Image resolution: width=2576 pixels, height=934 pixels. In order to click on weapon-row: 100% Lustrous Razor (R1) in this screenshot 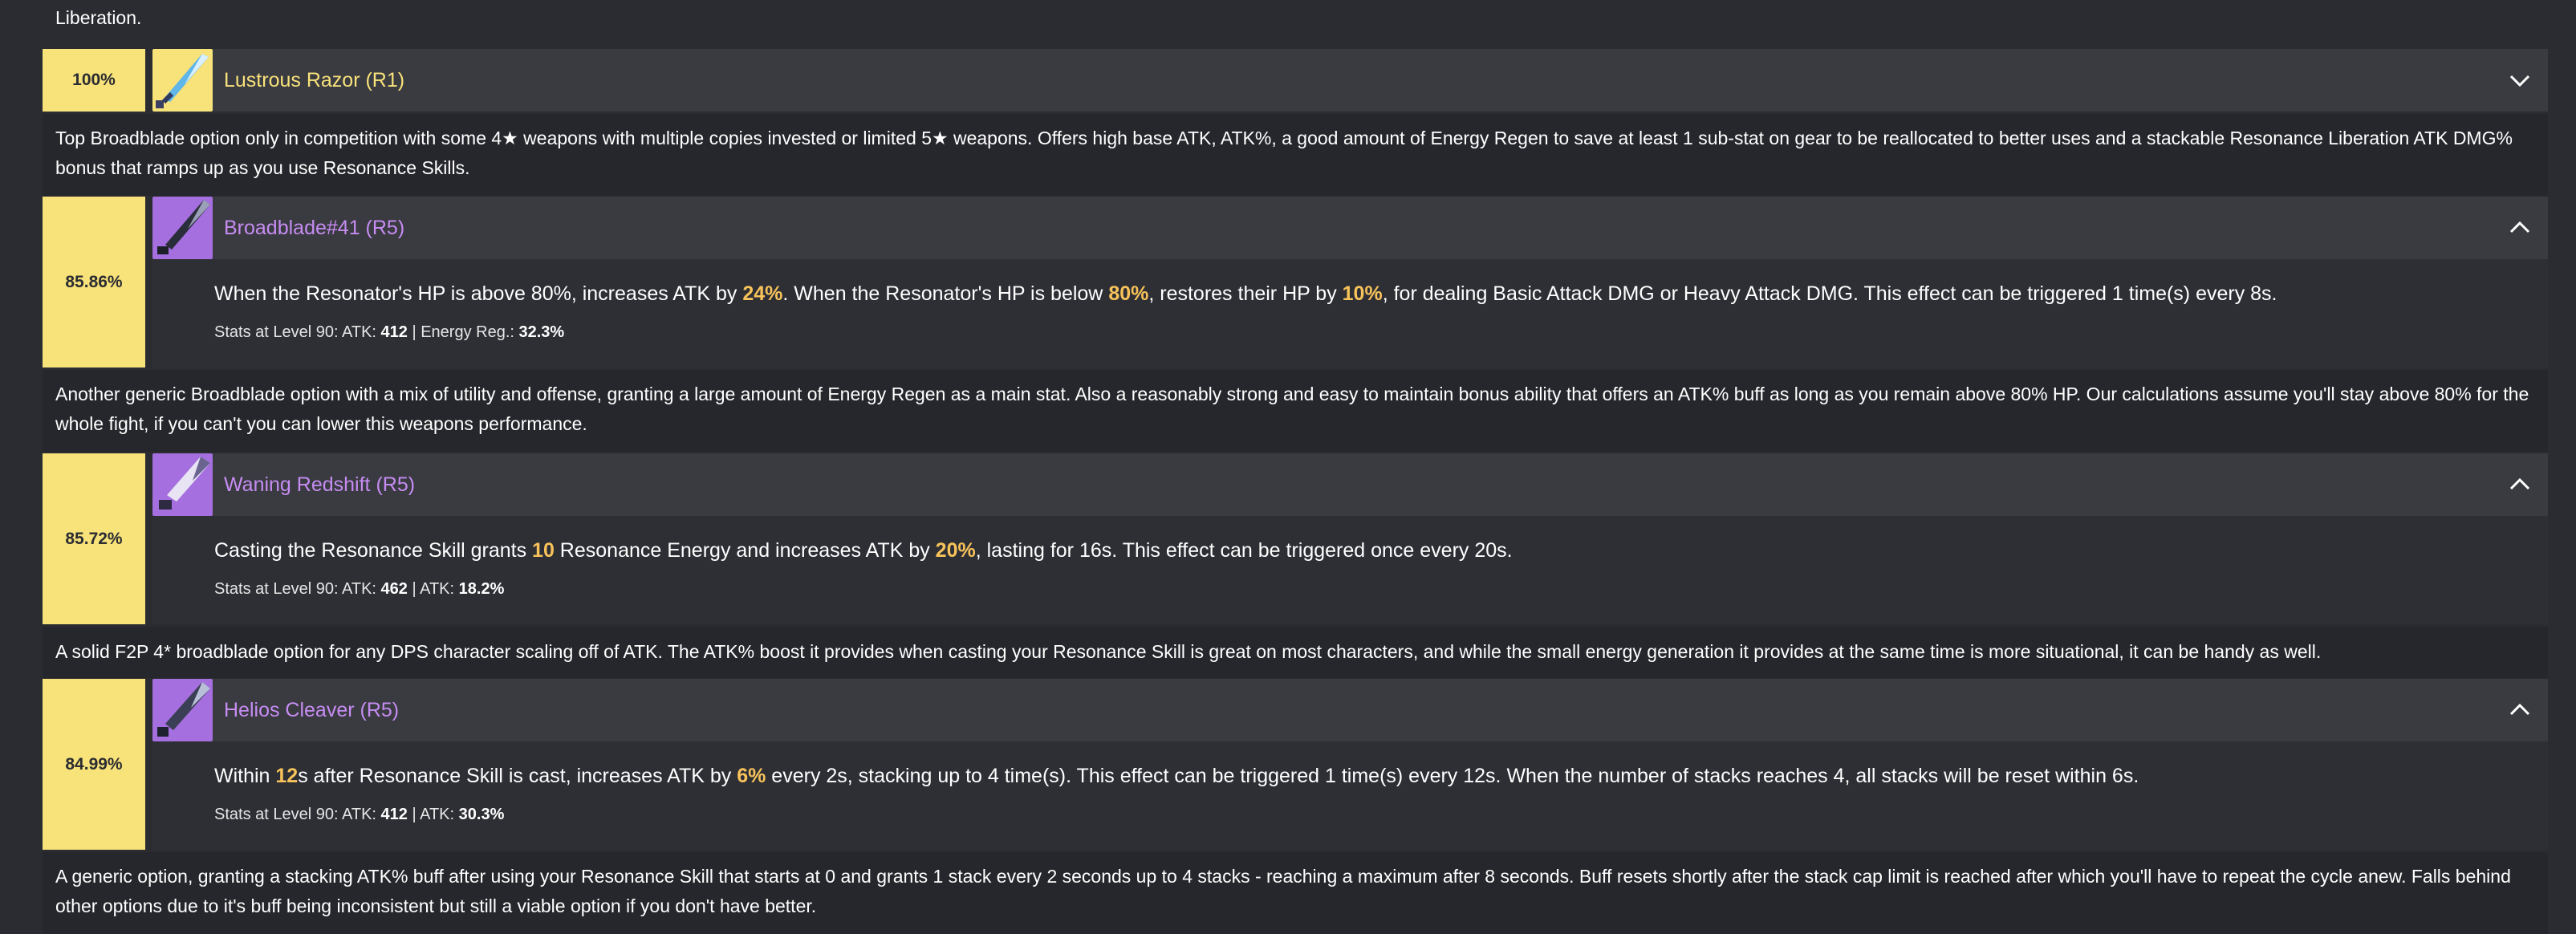, I will do `click(1295, 80)`.